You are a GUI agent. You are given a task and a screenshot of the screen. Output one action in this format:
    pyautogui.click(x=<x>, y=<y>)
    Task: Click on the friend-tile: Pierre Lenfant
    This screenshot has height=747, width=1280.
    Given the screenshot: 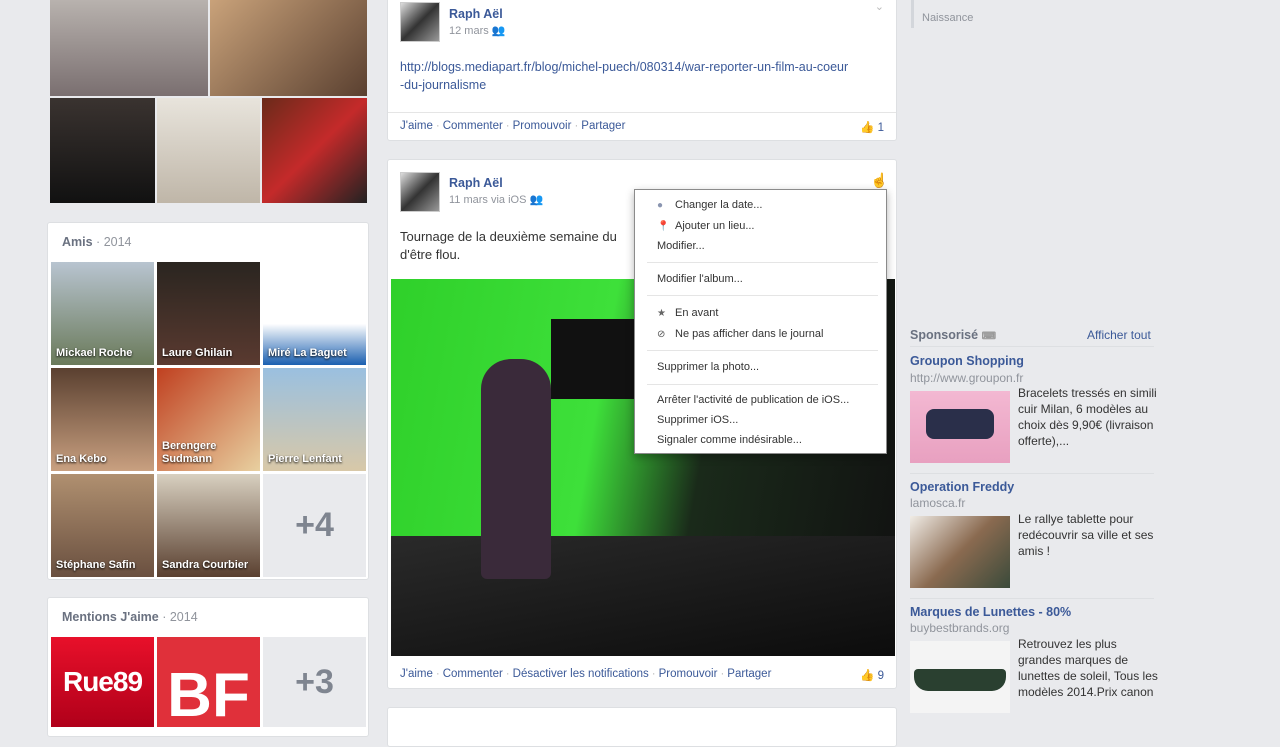 What is the action you would take?
    pyautogui.click(x=314, y=419)
    